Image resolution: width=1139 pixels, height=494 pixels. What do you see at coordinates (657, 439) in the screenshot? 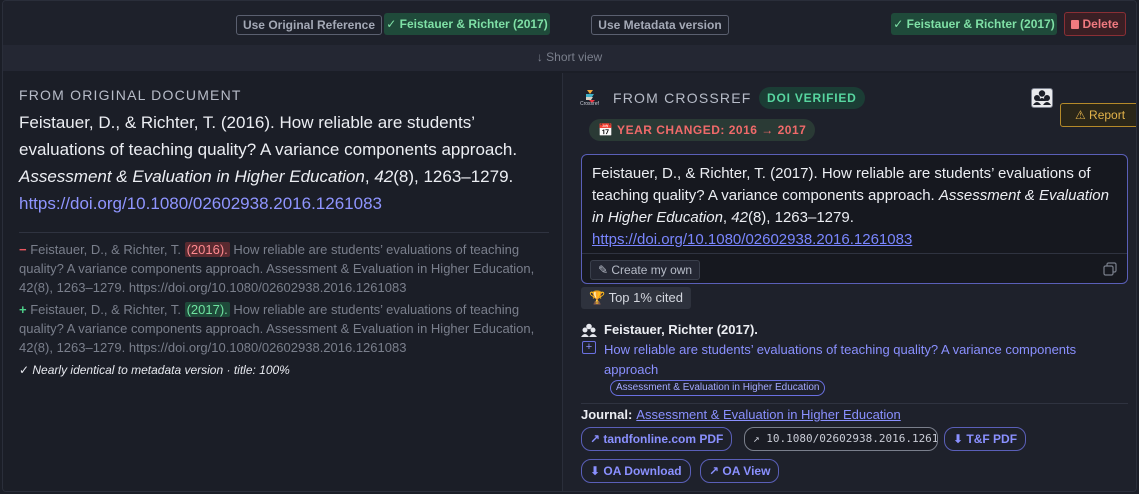
I see `tandfonline-pdf-link: ↗ tandfonline.com PDF` at bounding box center [657, 439].